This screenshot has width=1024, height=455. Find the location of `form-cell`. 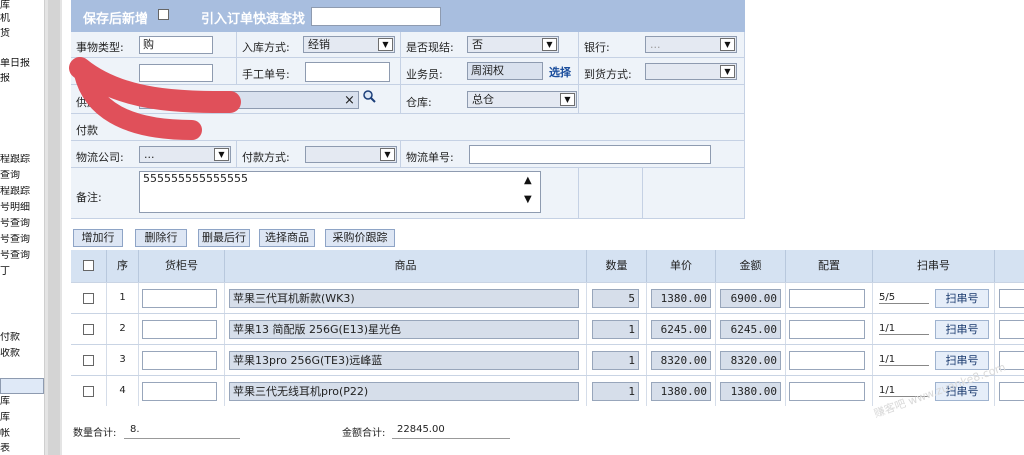

form-cell is located at coordinates (694, 193).